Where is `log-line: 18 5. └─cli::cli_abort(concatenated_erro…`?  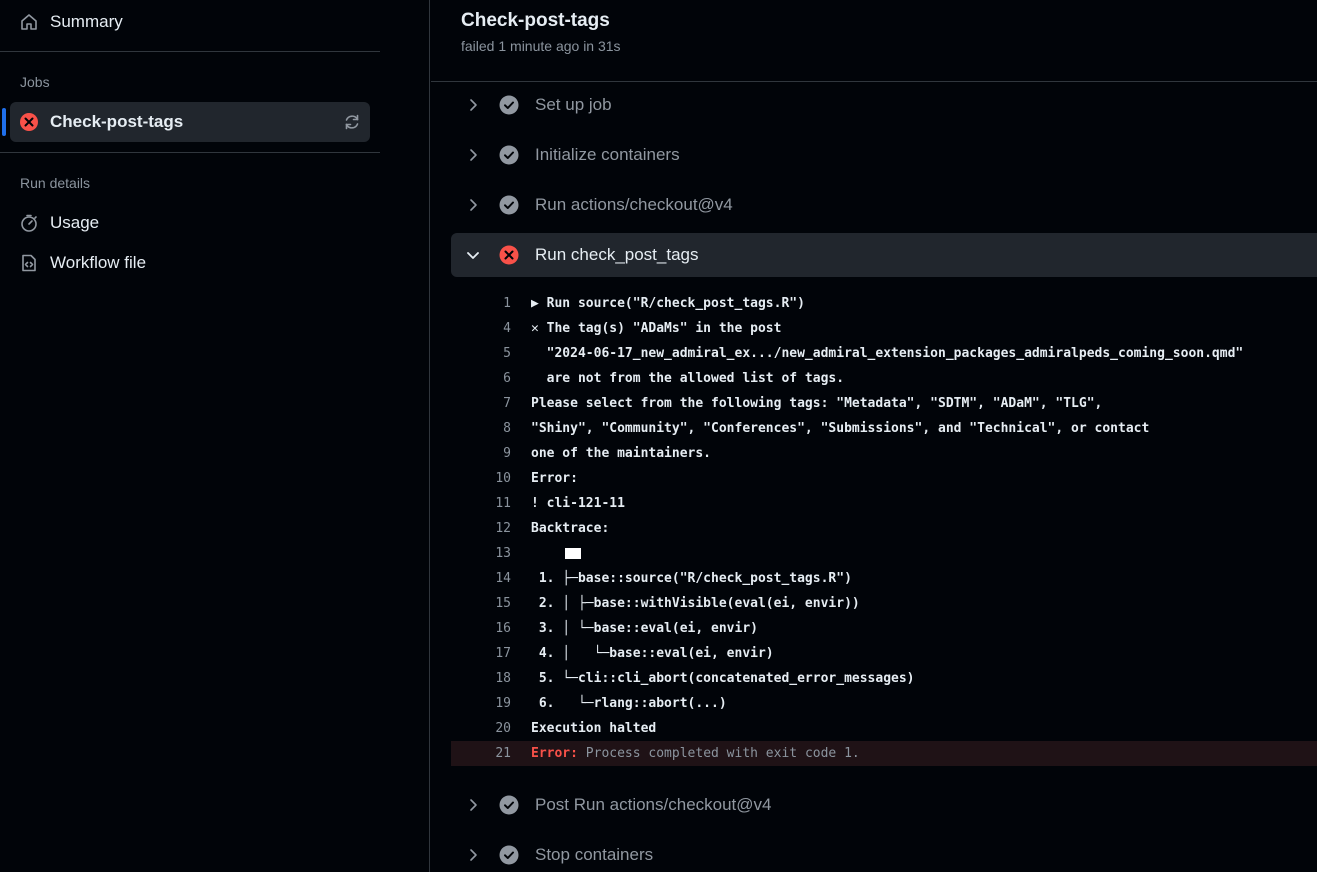
log-line: 18 5. └─cli::cli_abort(concatenated_erro… is located at coordinates (884, 678).